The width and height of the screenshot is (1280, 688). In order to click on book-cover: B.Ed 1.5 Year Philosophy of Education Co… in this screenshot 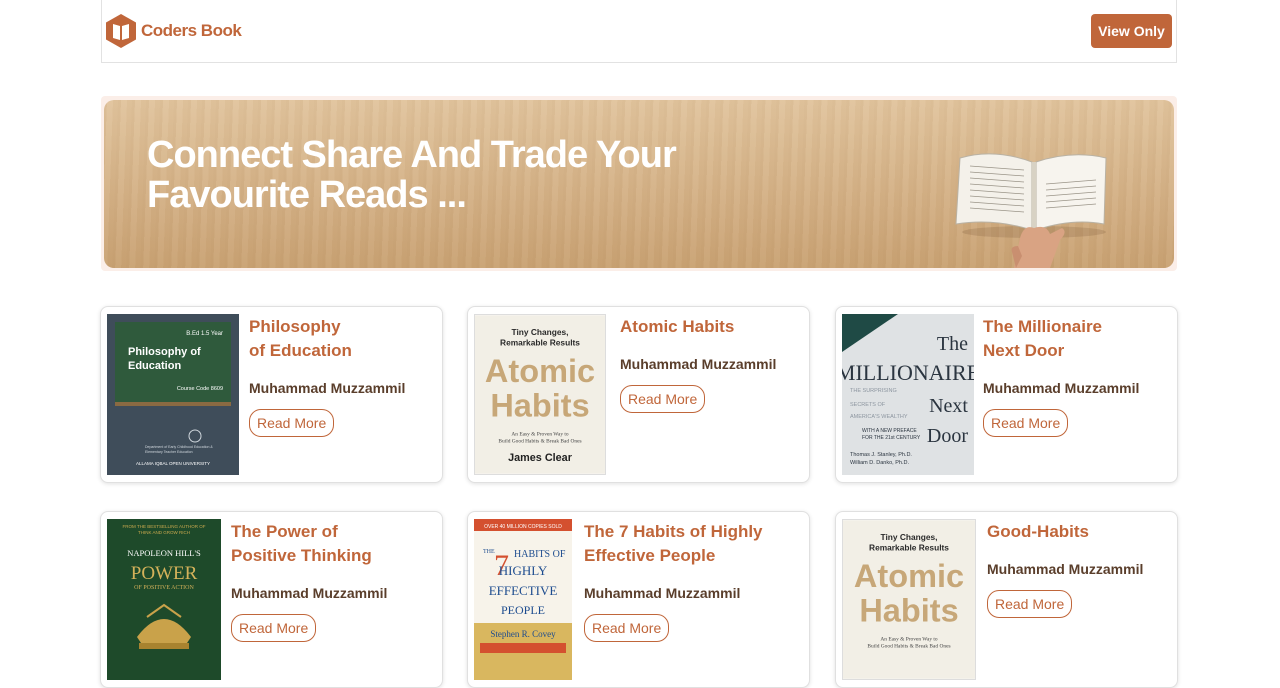, I will do `click(173, 394)`.